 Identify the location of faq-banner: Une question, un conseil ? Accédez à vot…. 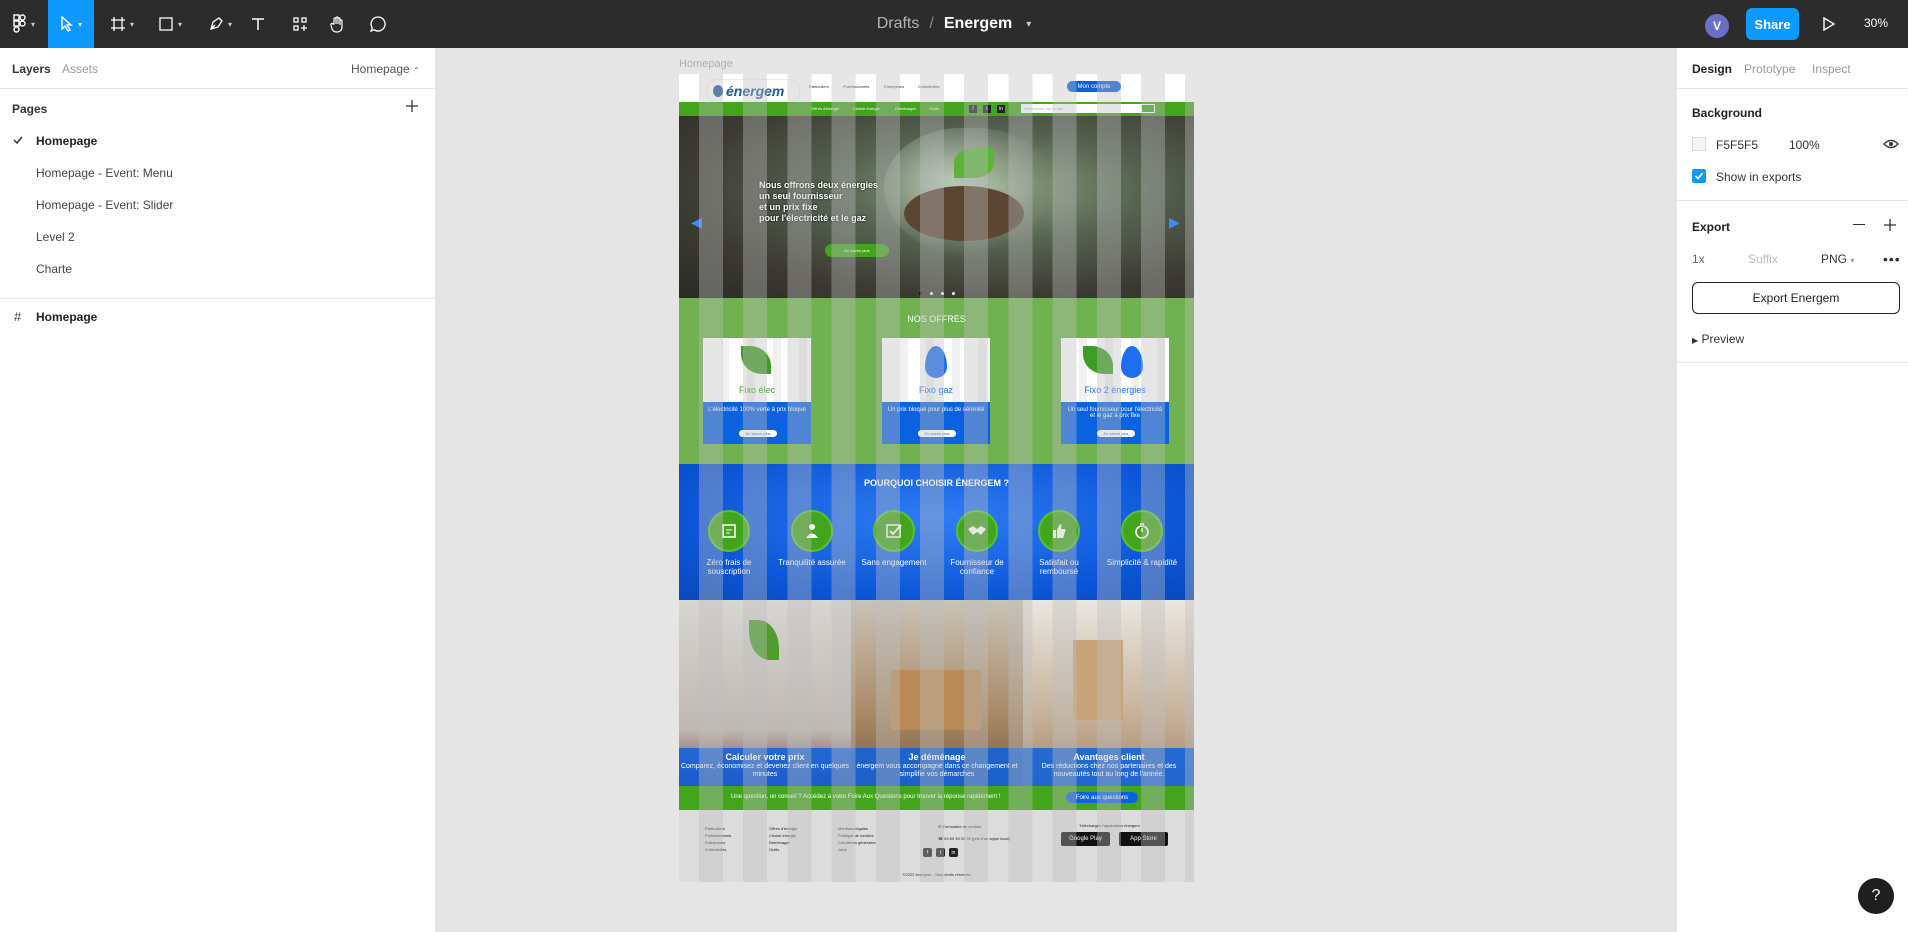
(936, 798).